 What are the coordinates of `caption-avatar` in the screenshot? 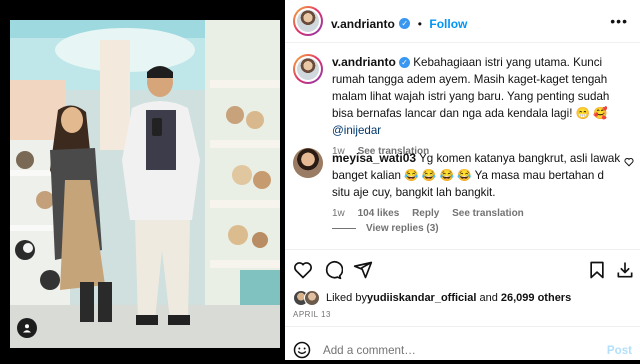 It's located at (308, 69).